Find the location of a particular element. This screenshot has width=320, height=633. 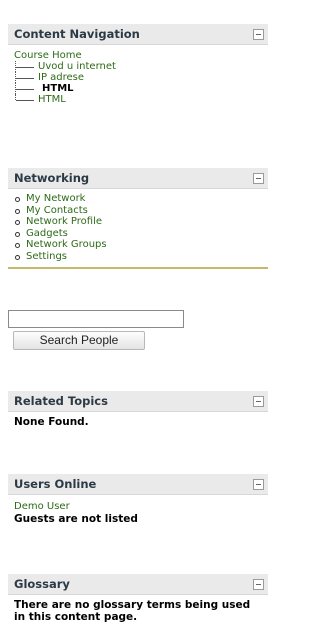

related-topics-message: None Found. is located at coordinates (51, 422).